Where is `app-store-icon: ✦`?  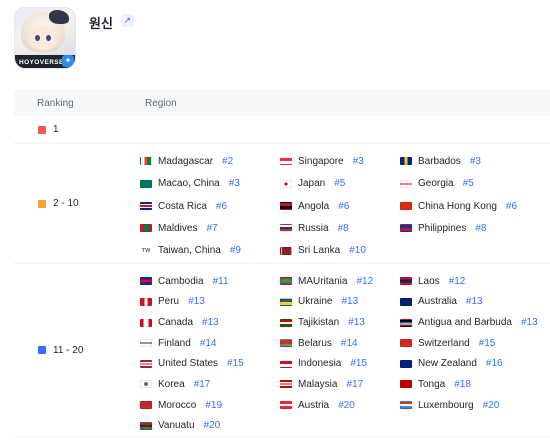
app-store-icon: ✦ is located at coordinates (68, 61).